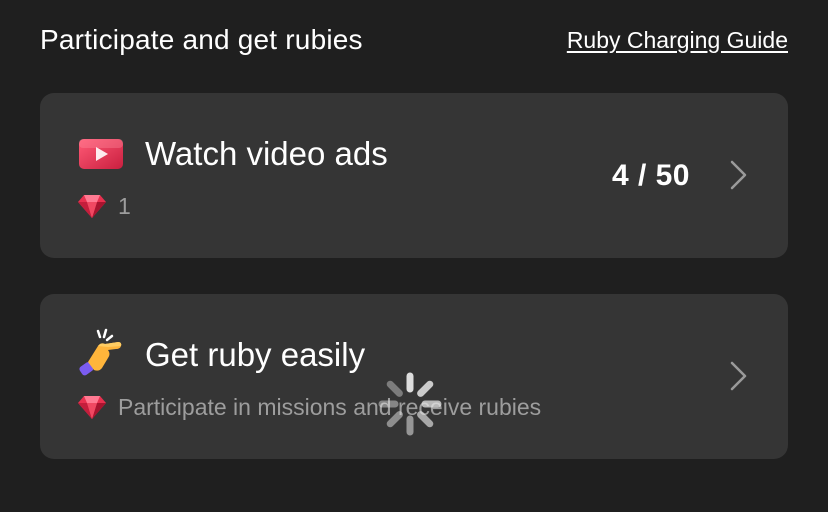  Describe the element at coordinates (650, 175) in the screenshot. I see `watch-progress-count: 4 / 50` at that location.